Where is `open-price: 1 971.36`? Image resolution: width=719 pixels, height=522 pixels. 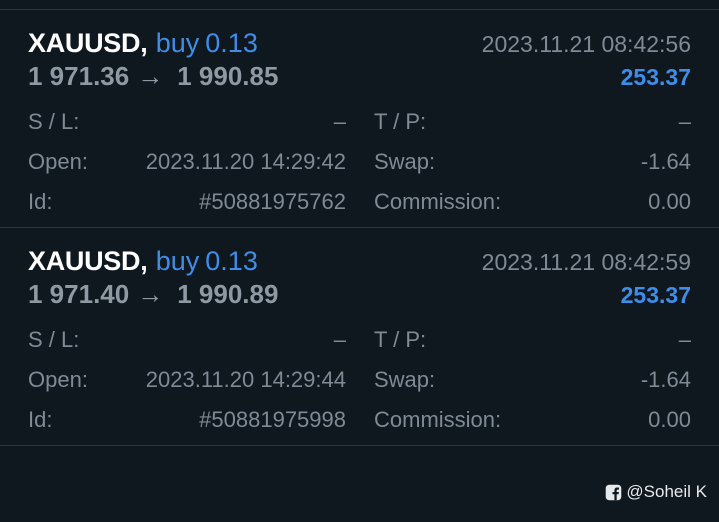
open-price: 1 971.36 is located at coordinates (79, 76).